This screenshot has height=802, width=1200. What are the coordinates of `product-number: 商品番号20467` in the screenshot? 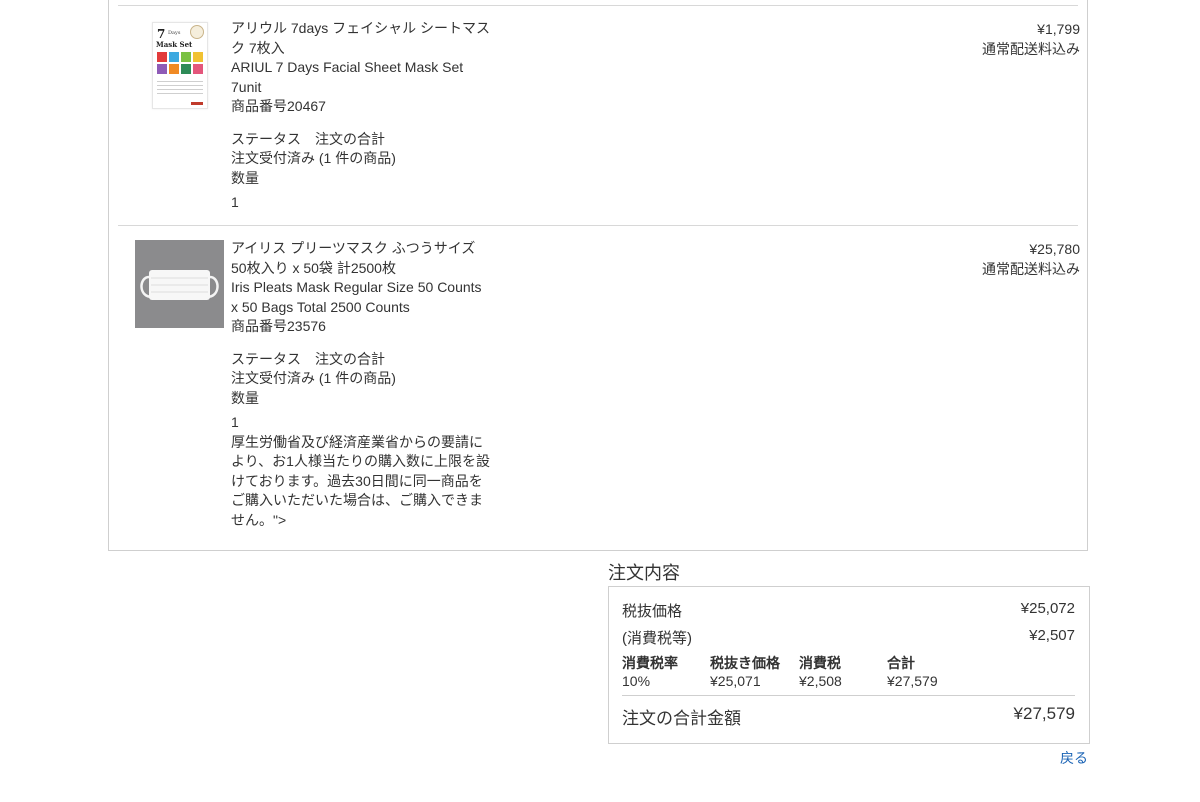 It's located at (278, 106).